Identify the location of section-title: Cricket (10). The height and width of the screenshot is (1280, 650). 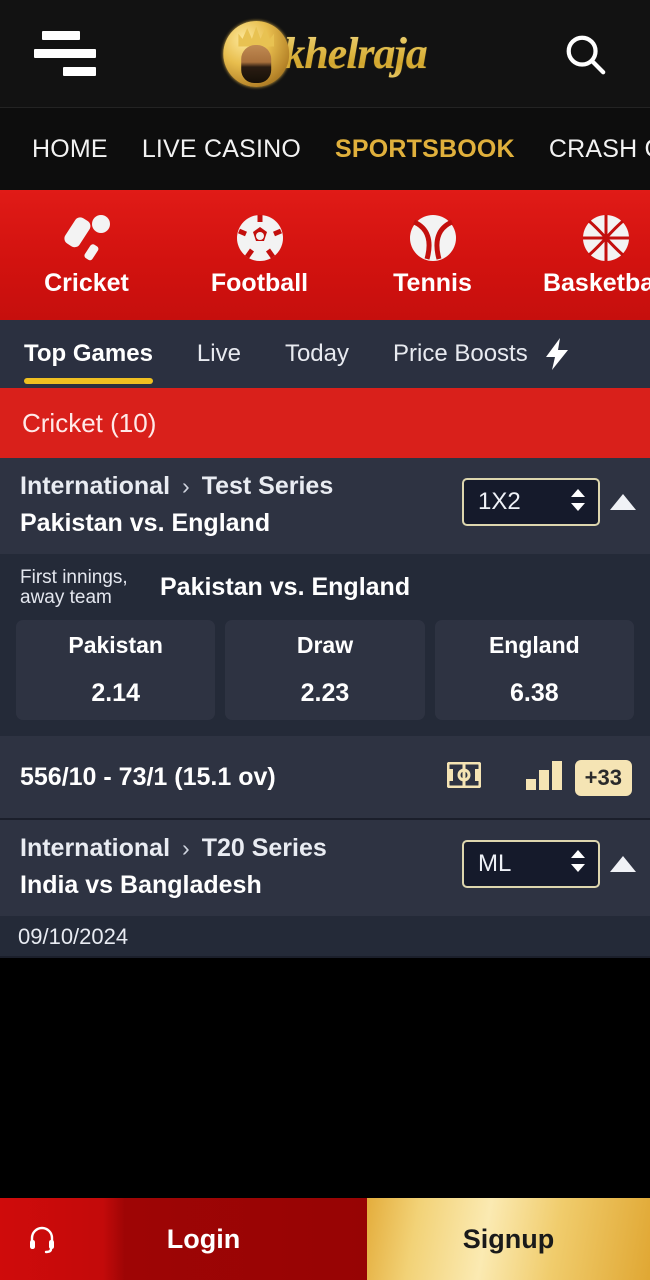
(89, 422).